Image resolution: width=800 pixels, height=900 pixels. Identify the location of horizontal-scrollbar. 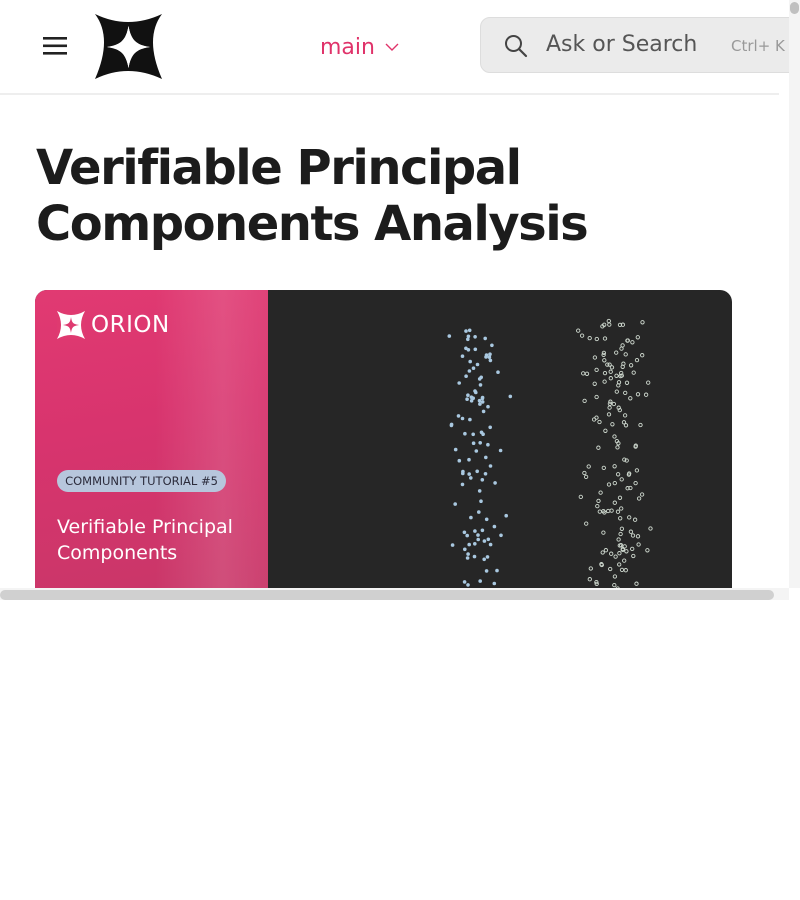
(394, 594).